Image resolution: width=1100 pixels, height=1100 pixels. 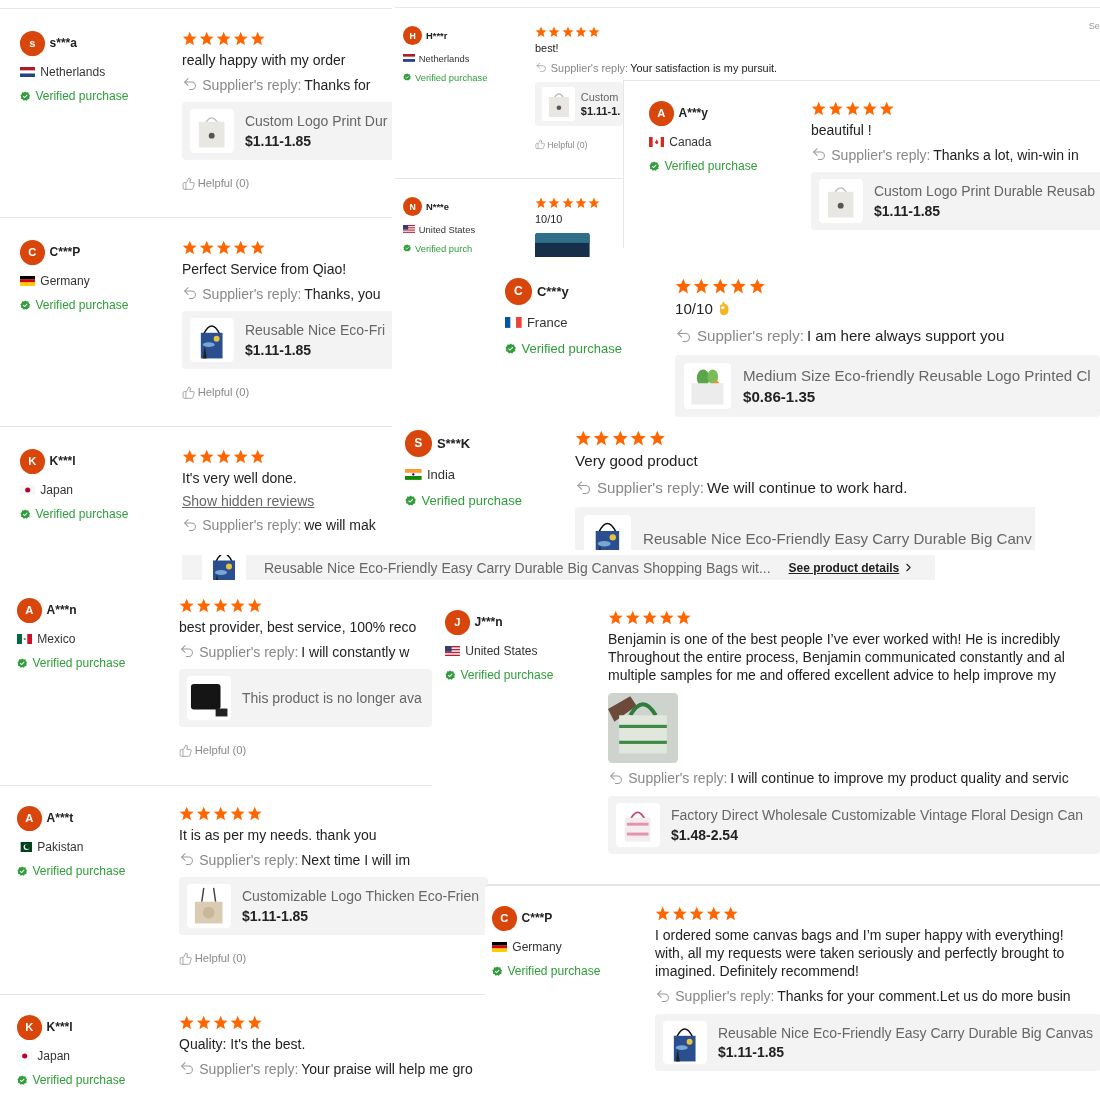 What do you see at coordinates (805, 528) in the screenshot?
I see `product-card: Reusable Nice Eco-Friendly Easy Carry Durable Big Canv` at bounding box center [805, 528].